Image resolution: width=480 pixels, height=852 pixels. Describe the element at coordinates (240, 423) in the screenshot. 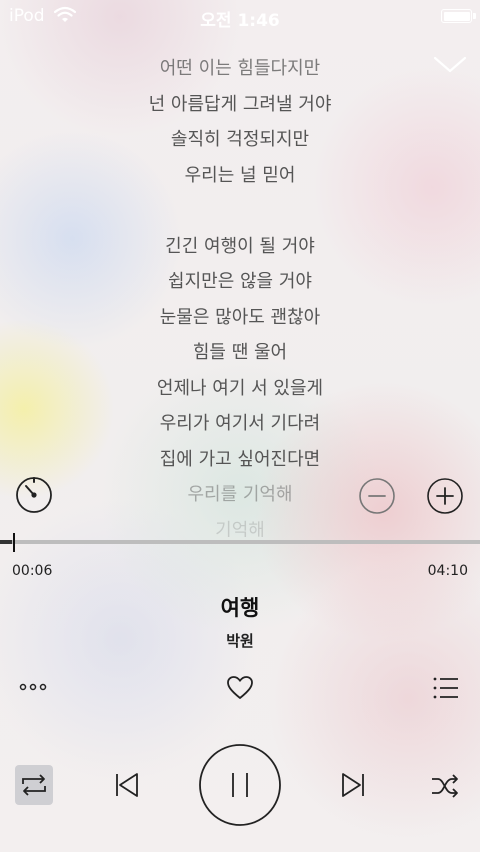

I see `lyric-line: 우리가 여기서 기다려` at that location.